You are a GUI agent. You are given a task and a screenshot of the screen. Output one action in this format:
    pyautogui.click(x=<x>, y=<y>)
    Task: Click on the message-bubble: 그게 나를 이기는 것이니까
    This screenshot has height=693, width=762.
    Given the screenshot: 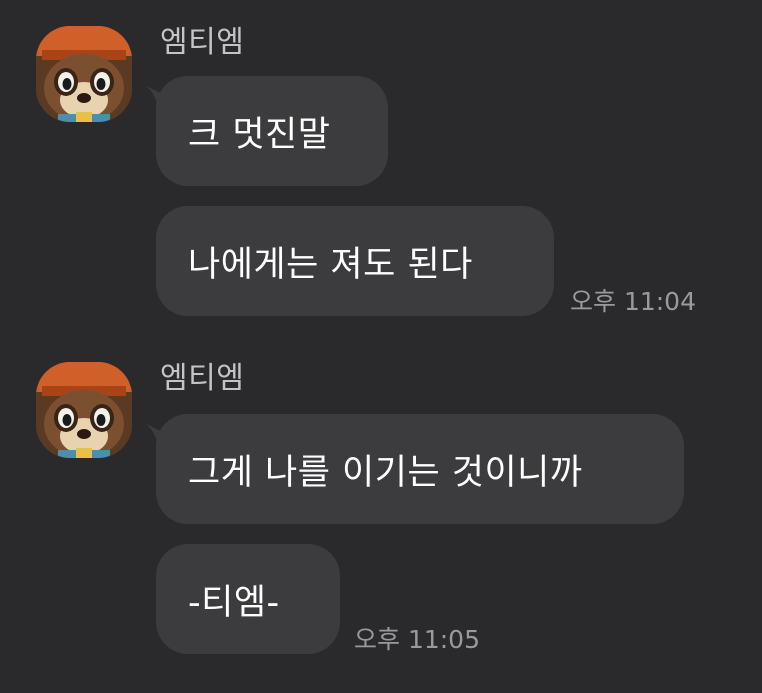 What is the action you would take?
    pyautogui.click(x=420, y=469)
    